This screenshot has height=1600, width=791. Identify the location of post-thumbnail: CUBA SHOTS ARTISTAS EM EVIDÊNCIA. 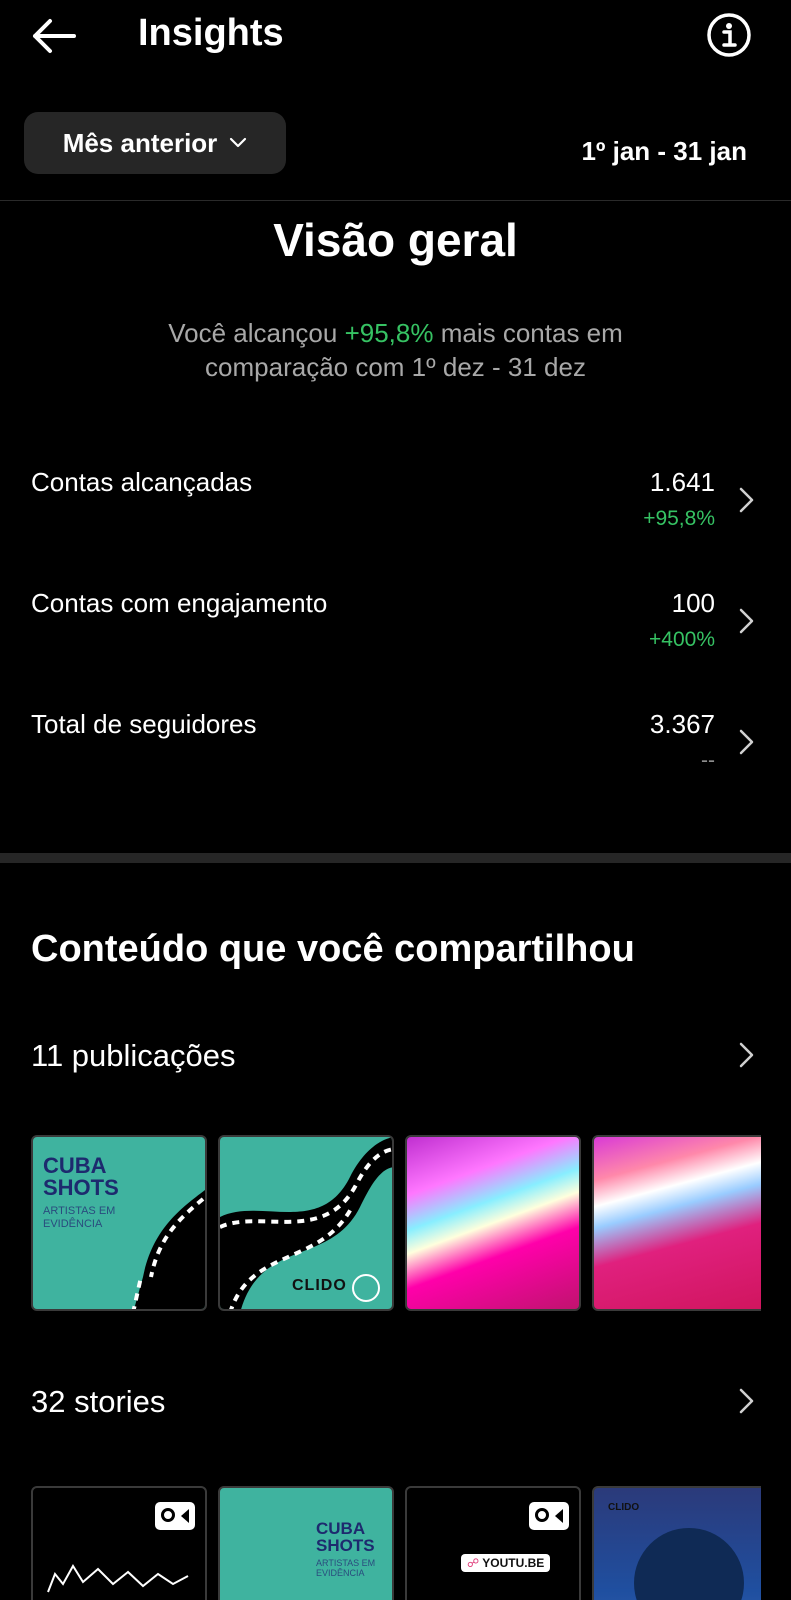
(119, 1223).